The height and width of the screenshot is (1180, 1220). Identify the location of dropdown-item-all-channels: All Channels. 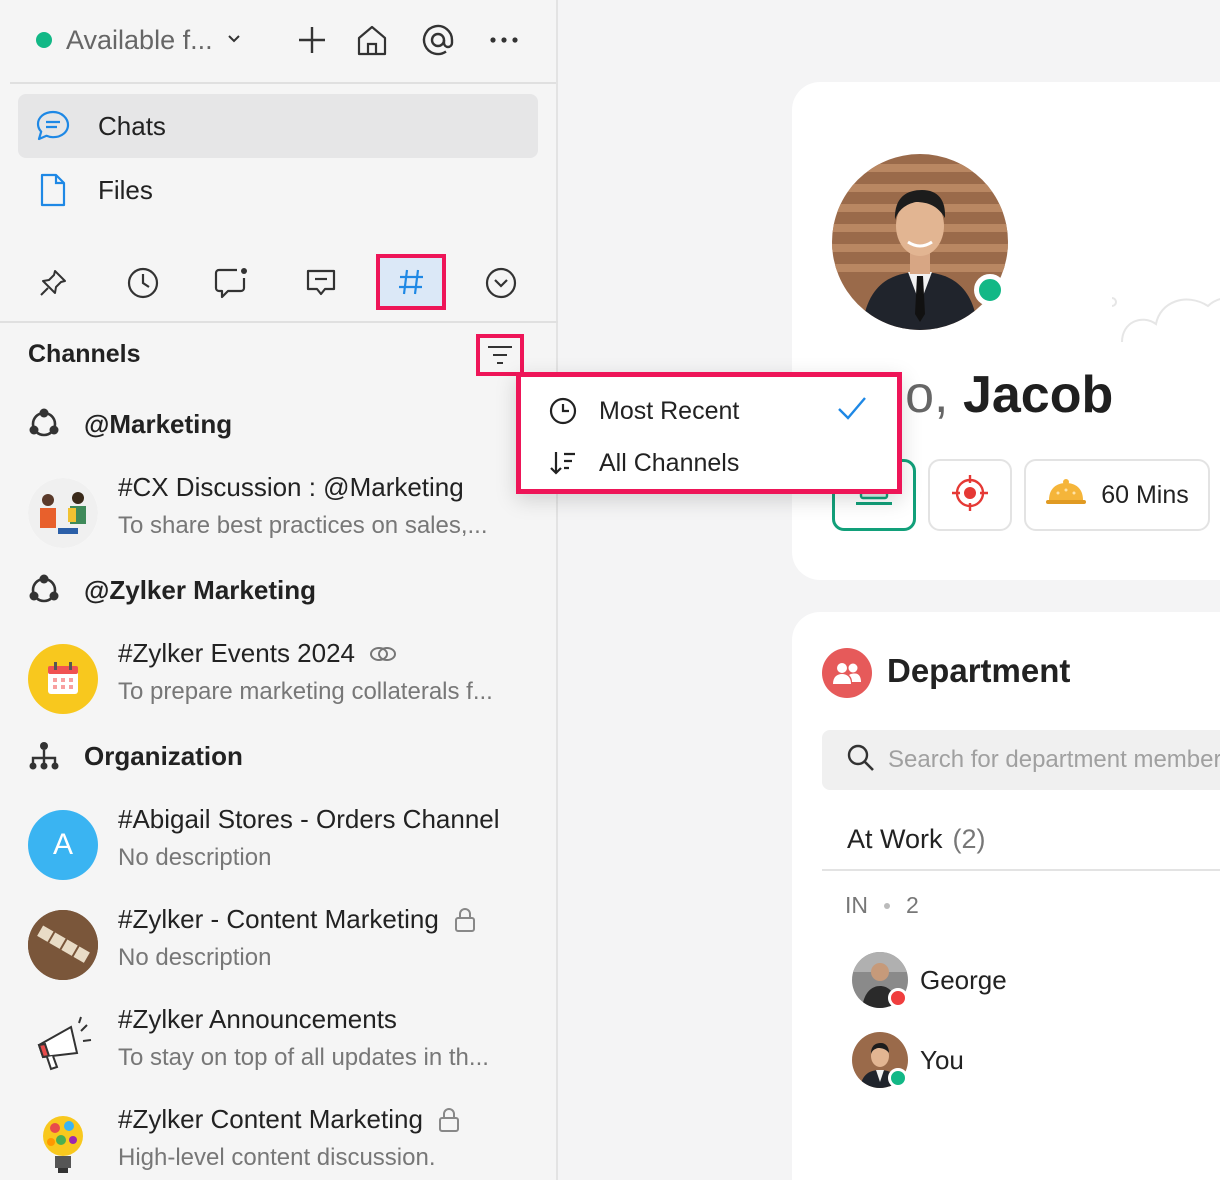
(717, 463).